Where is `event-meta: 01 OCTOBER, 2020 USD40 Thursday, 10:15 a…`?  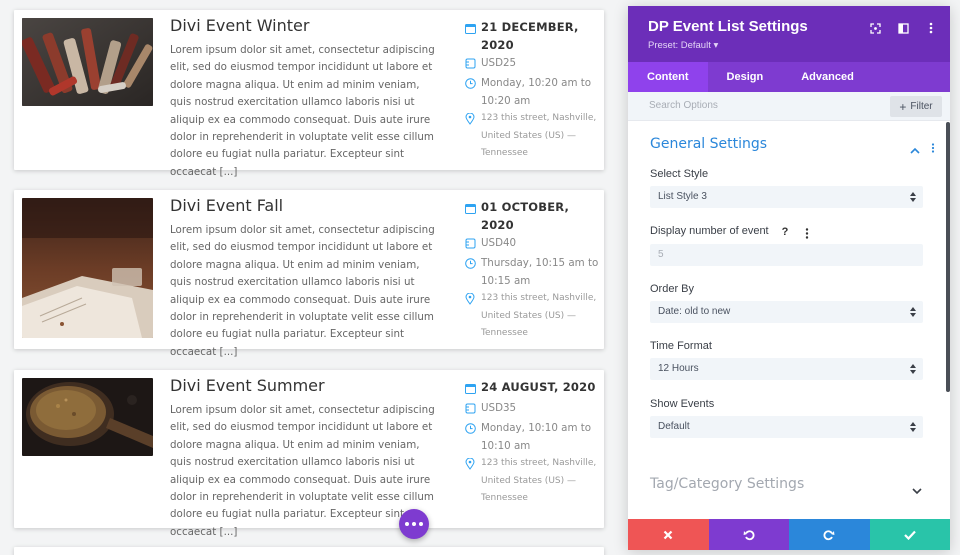
event-meta: 01 OCTOBER, 2020 USD40 Thursday, 10:15 a… is located at coordinates (533, 270).